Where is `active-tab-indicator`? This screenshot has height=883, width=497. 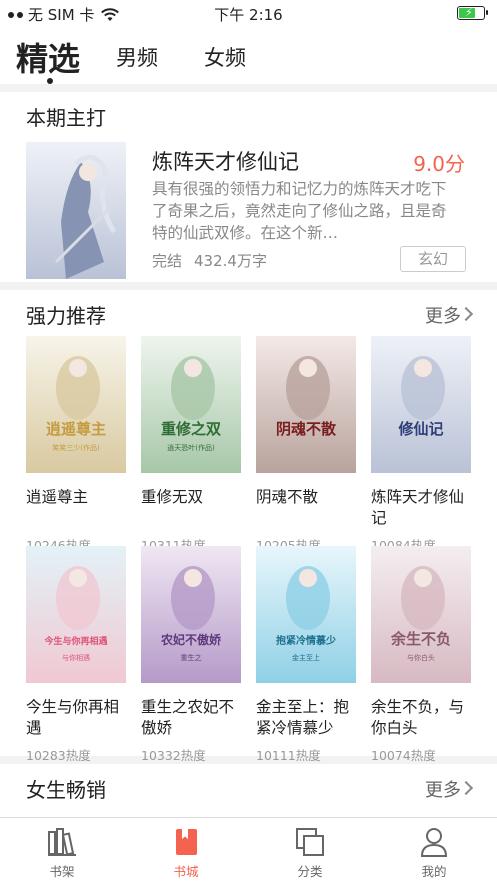
active-tab-indicator is located at coordinates (50, 81).